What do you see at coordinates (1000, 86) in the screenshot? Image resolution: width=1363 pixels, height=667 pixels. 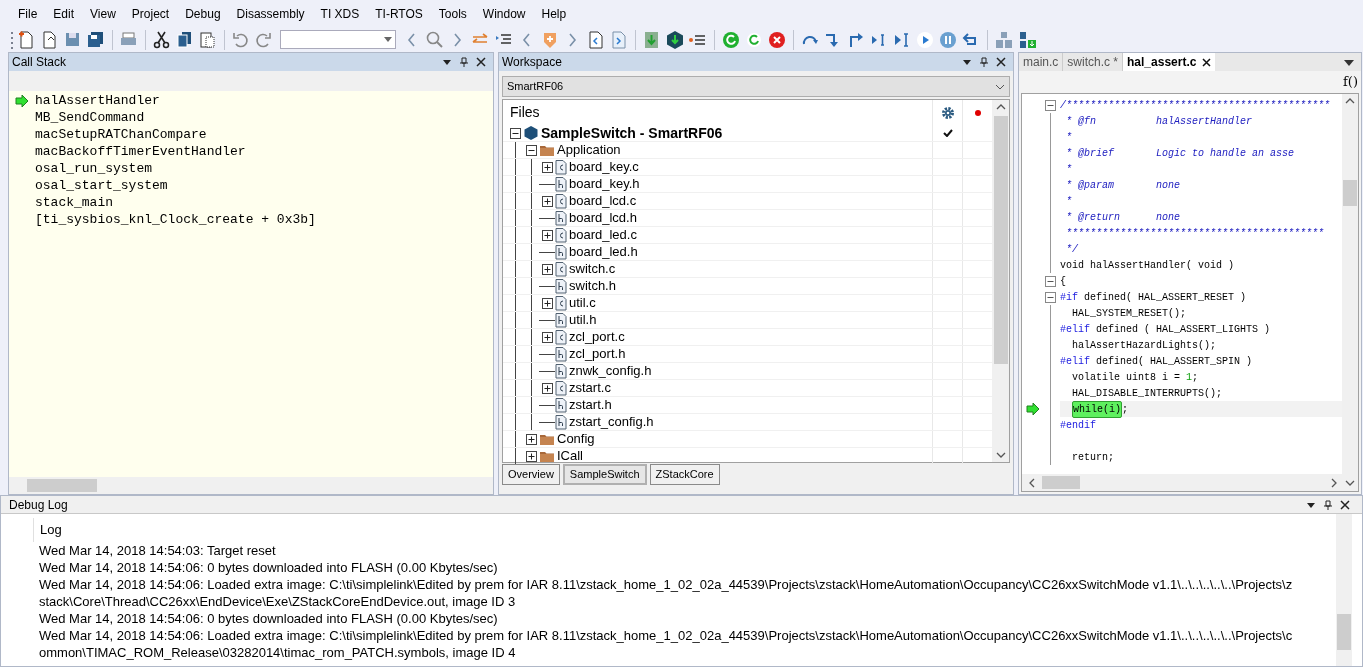 I see `chevron-down-icon` at bounding box center [1000, 86].